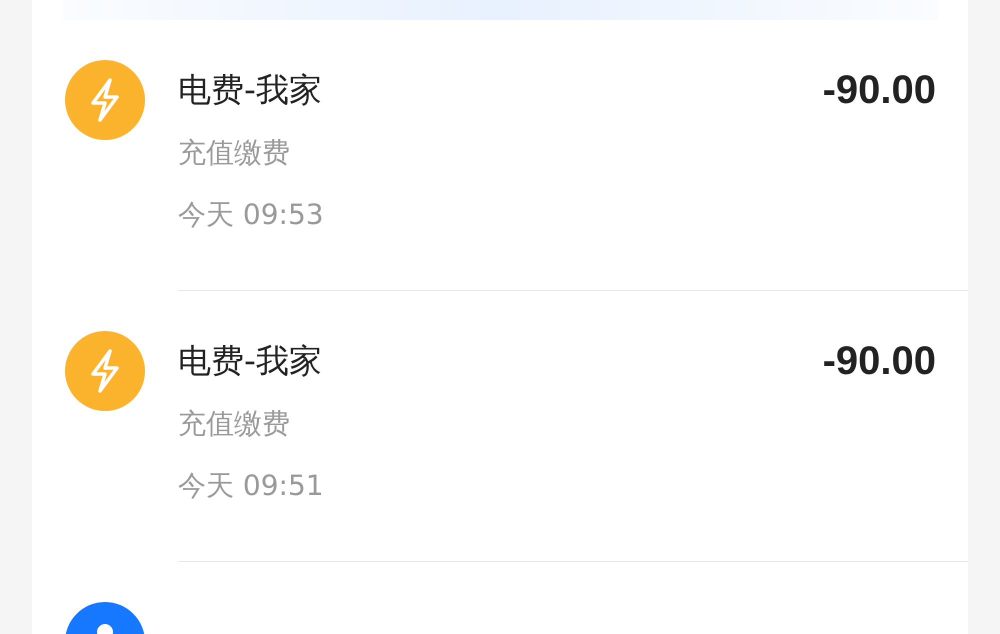  Describe the element at coordinates (251, 486) in the screenshot. I see `record-time: 今天 09:51` at that location.